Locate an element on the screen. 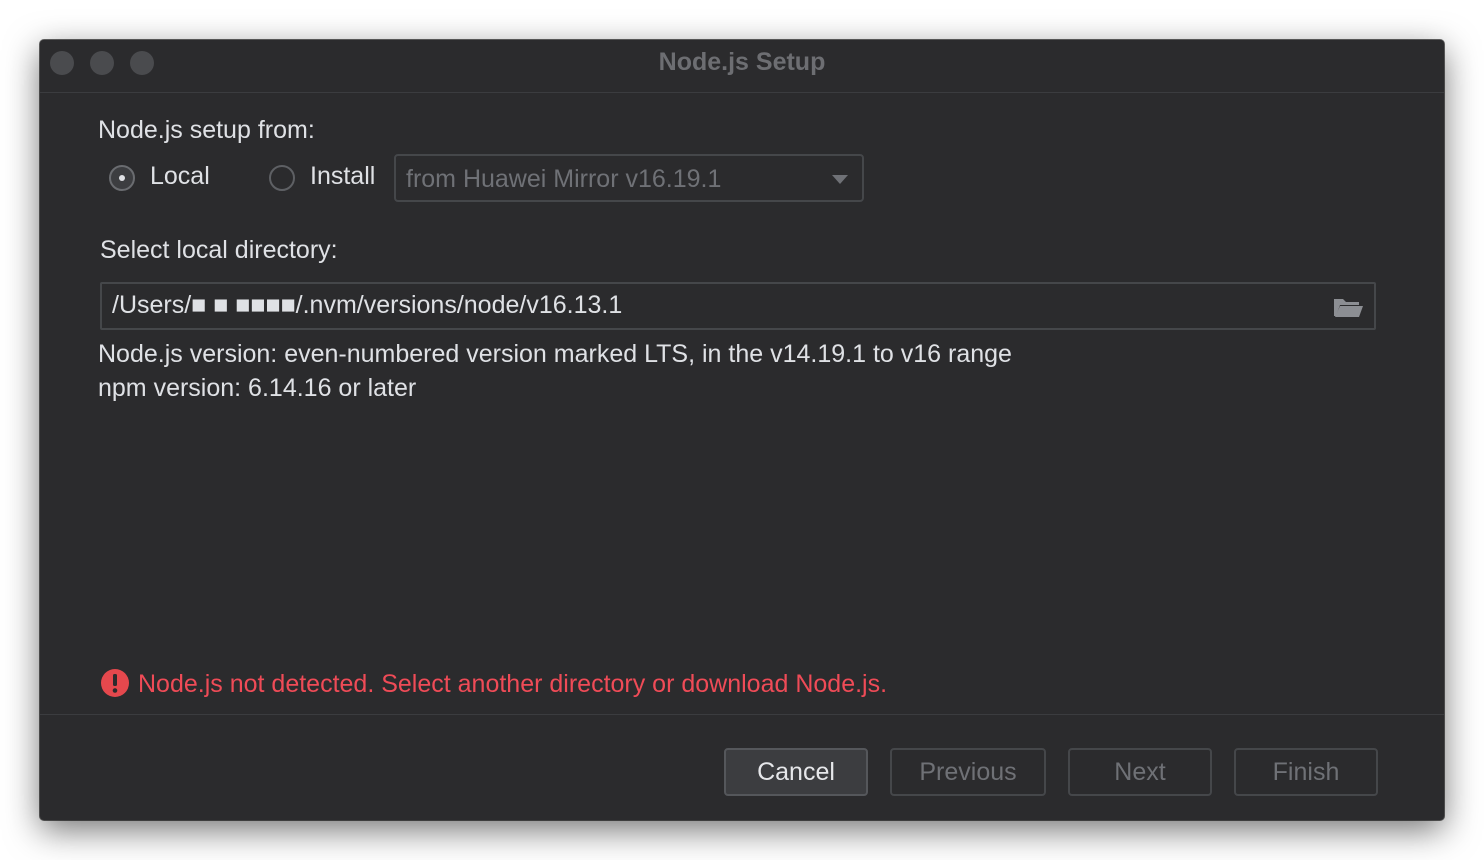 This screenshot has width=1484, height=860. window-title: Node.js Setup is located at coordinates (742, 62).